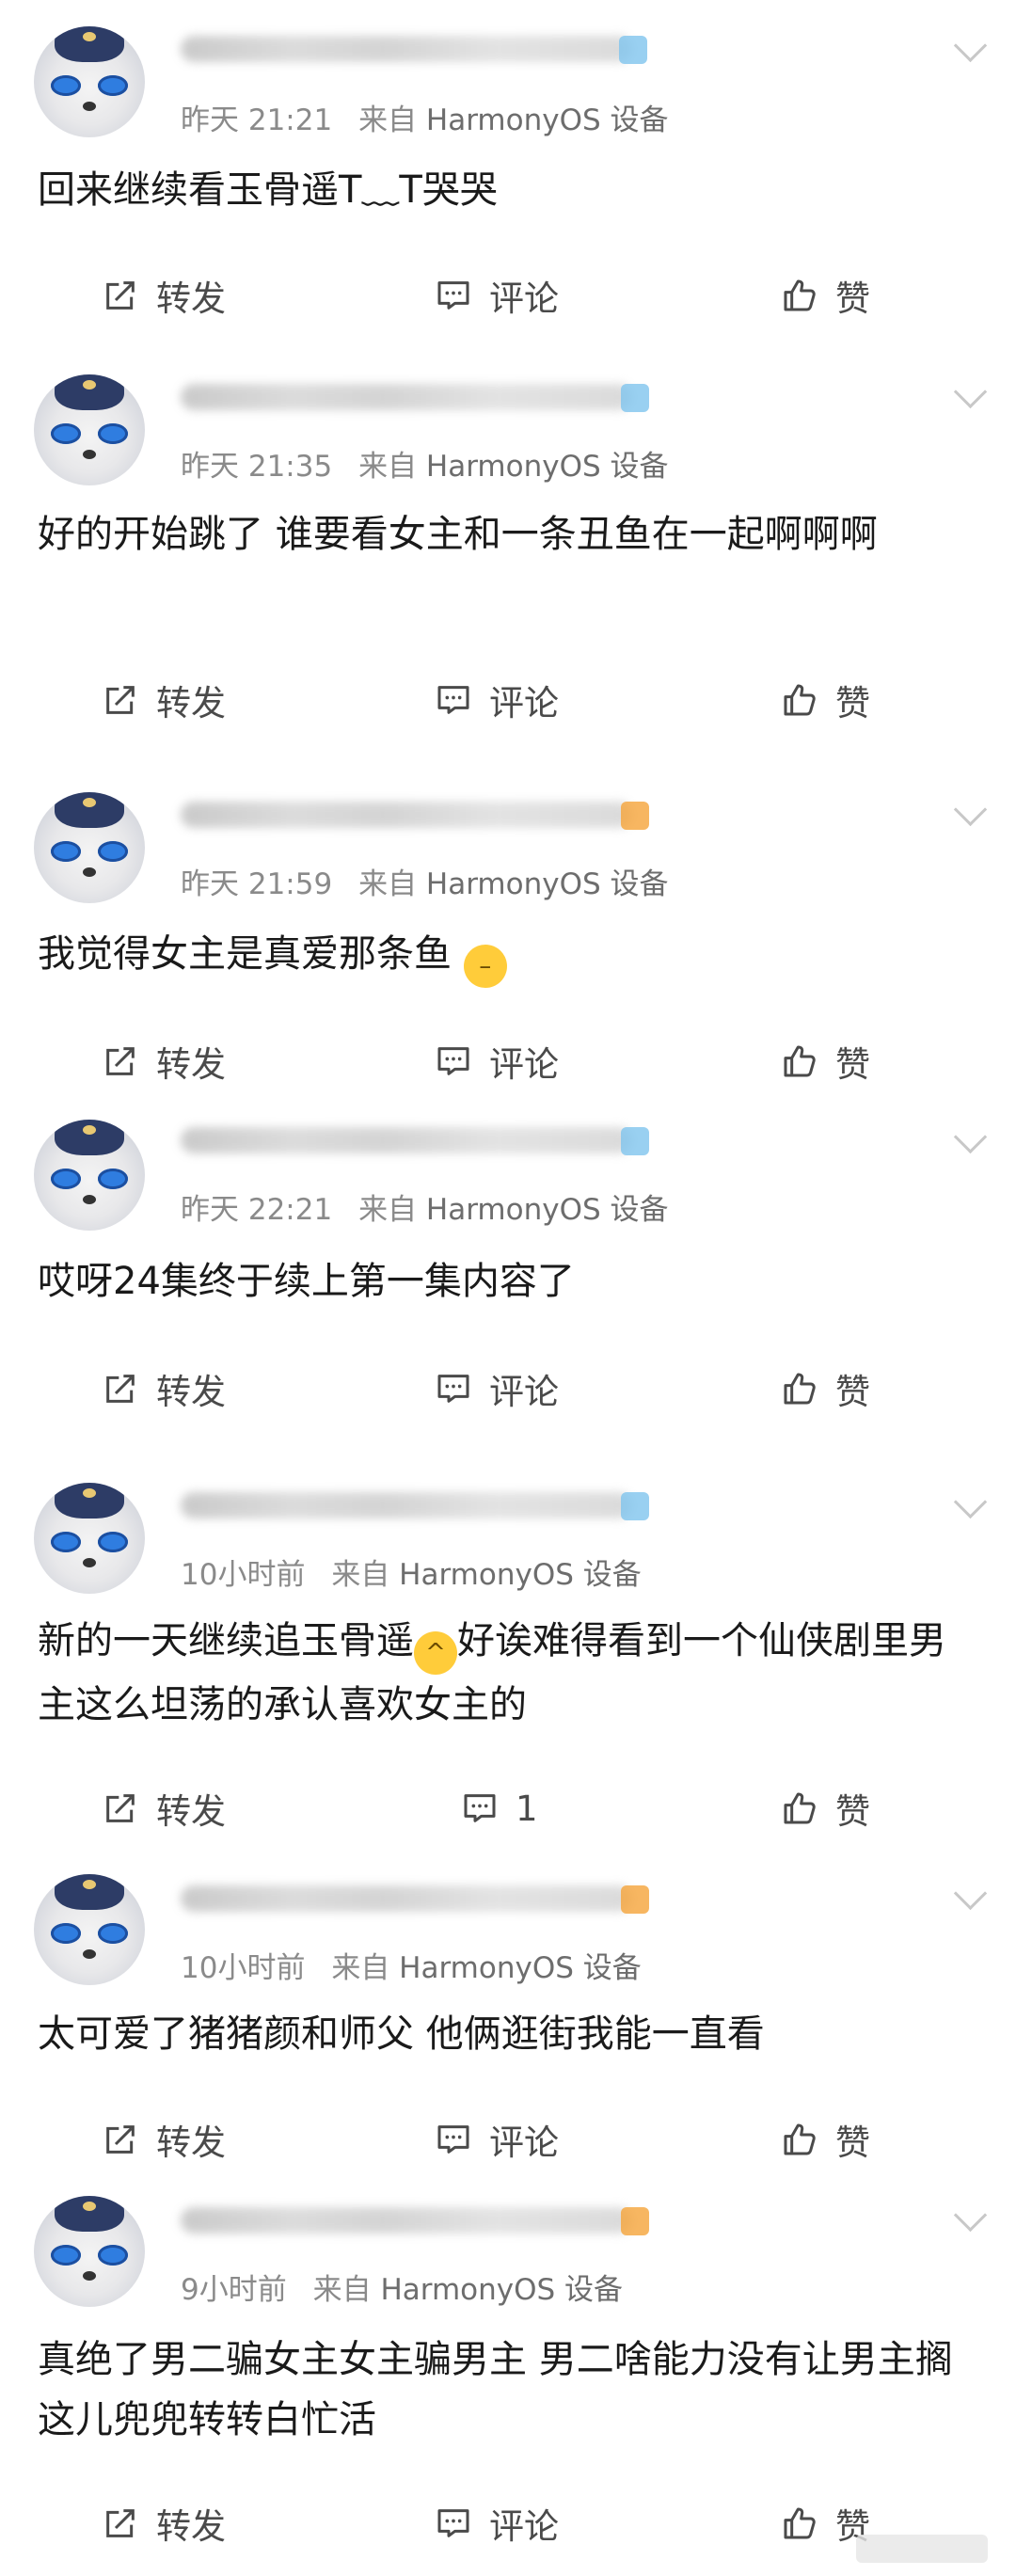 This screenshot has height=2576, width=1016. Describe the element at coordinates (499, 1808) in the screenshot. I see `comment-button: 1` at that location.